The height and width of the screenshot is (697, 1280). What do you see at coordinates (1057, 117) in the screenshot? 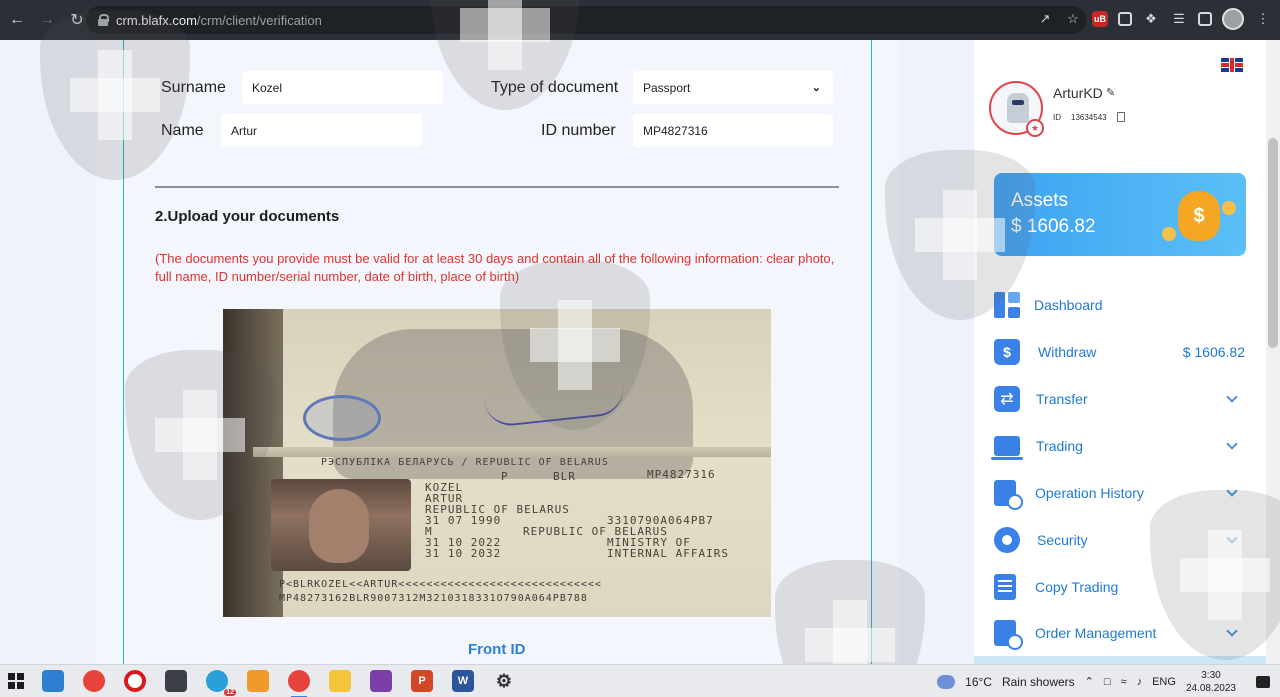
I see `user-id-label: ID` at bounding box center [1057, 117].